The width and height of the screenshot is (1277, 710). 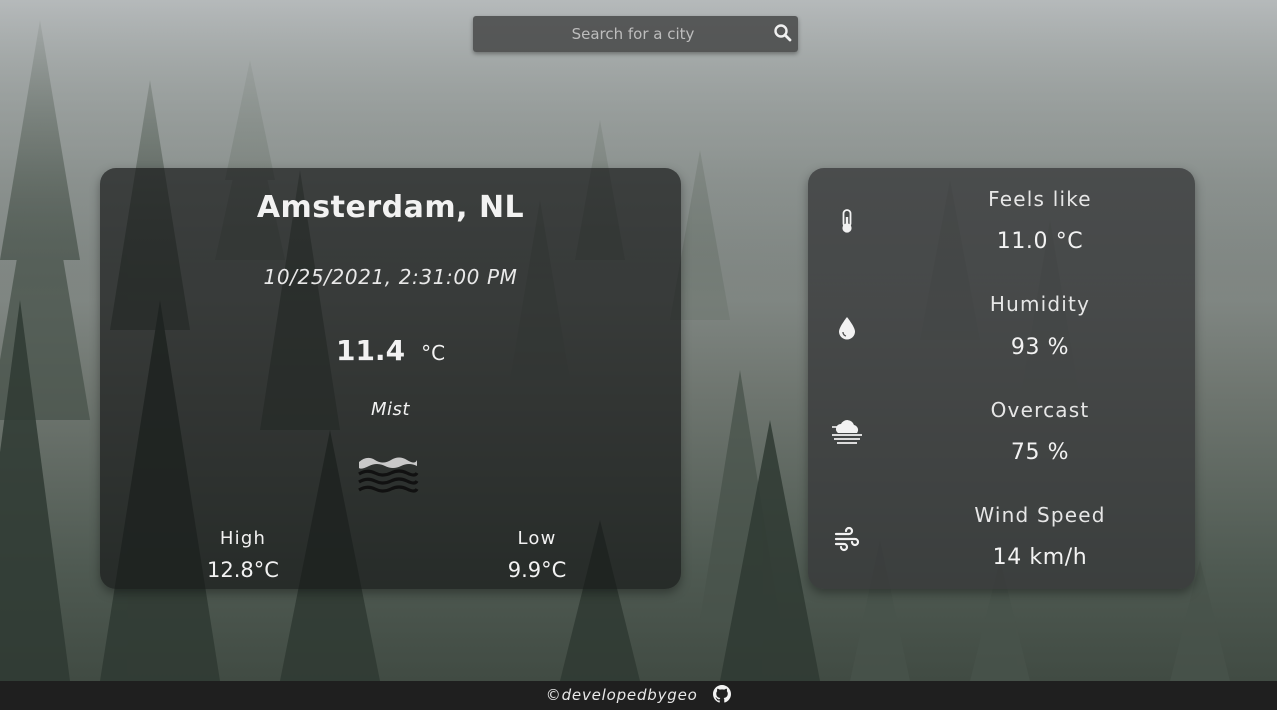 I want to click on mist-icon, so click(x=388, y=474).